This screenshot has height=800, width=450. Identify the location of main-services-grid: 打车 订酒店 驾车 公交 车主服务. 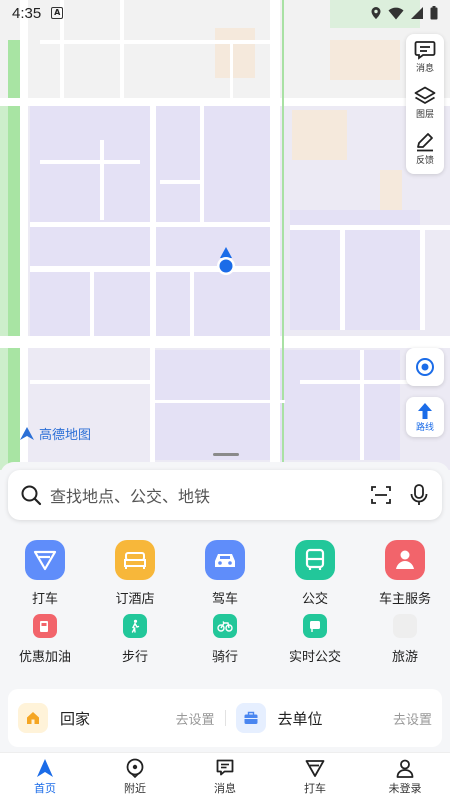
(225, 573).